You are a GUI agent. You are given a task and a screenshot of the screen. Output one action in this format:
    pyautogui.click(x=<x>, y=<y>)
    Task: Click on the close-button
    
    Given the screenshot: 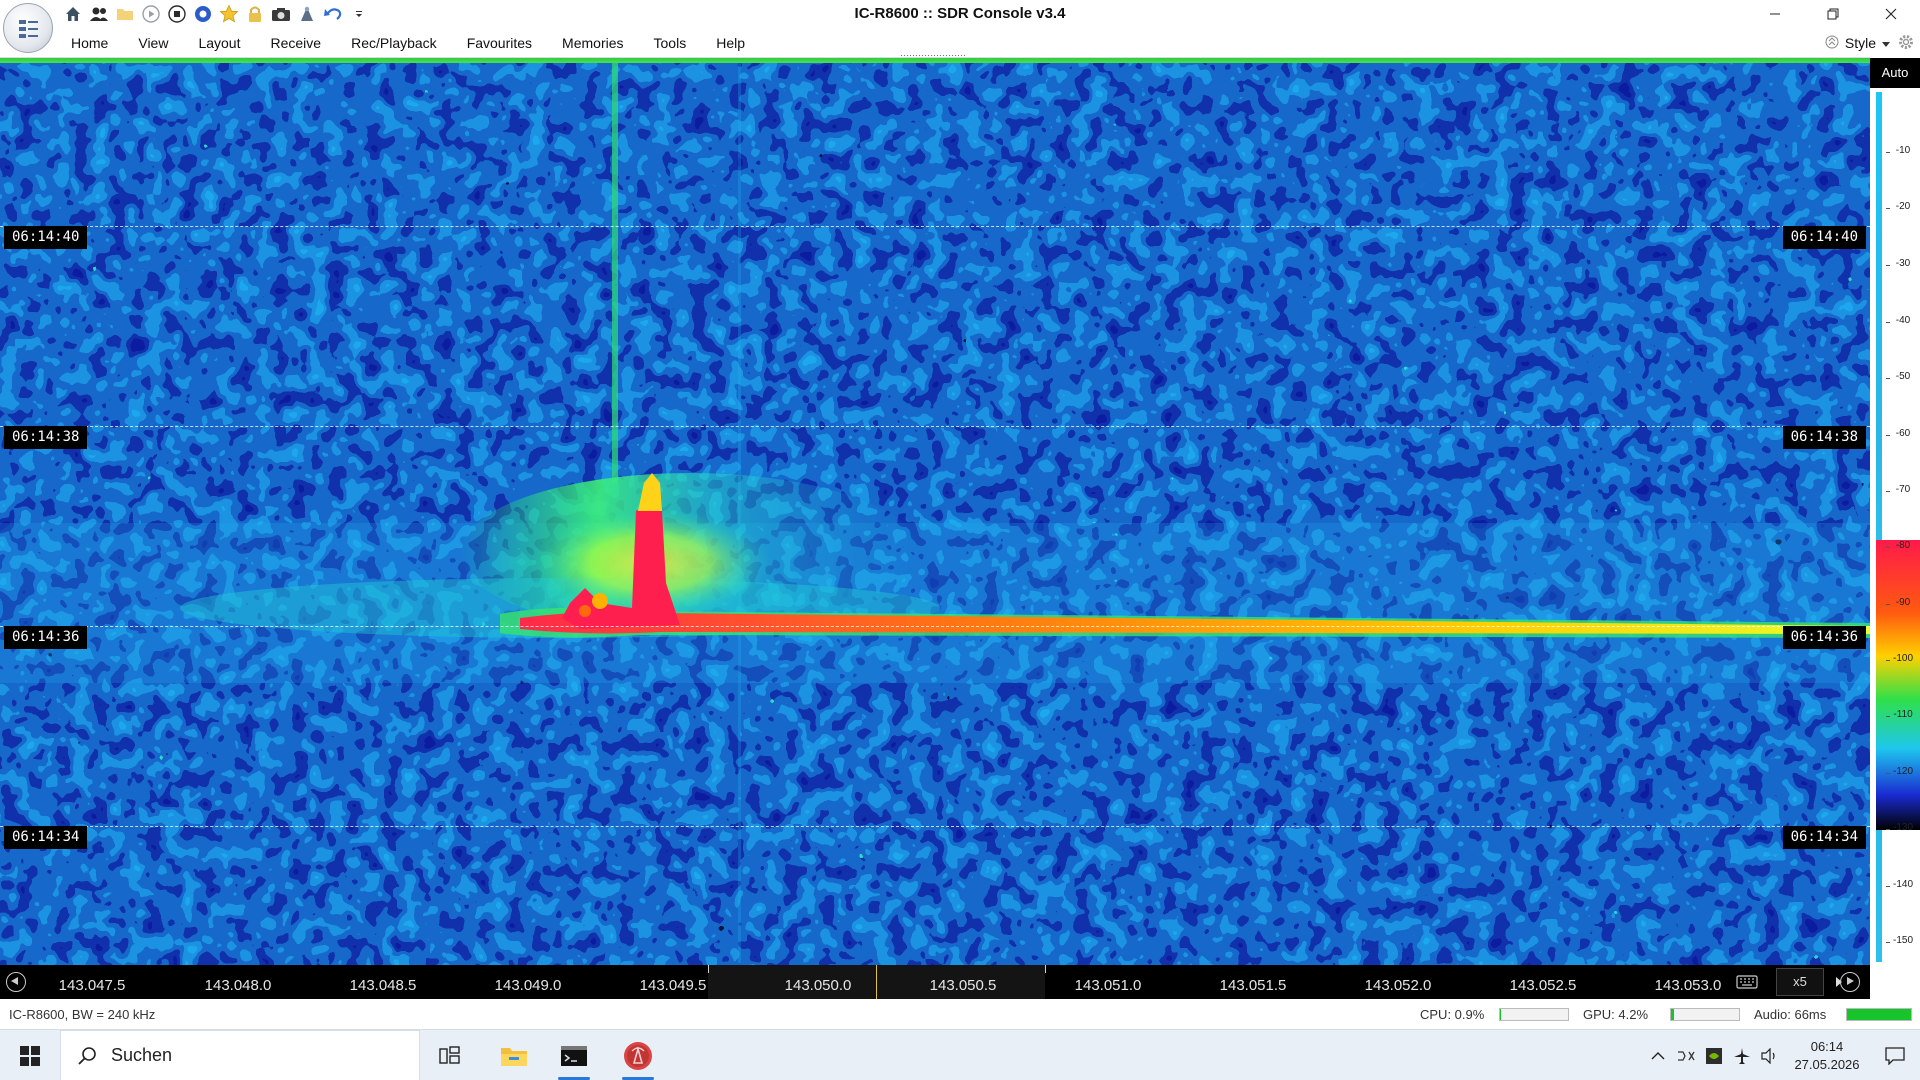 What is the action you would take?
    pyautogui.click(x=1891, y=14)
    